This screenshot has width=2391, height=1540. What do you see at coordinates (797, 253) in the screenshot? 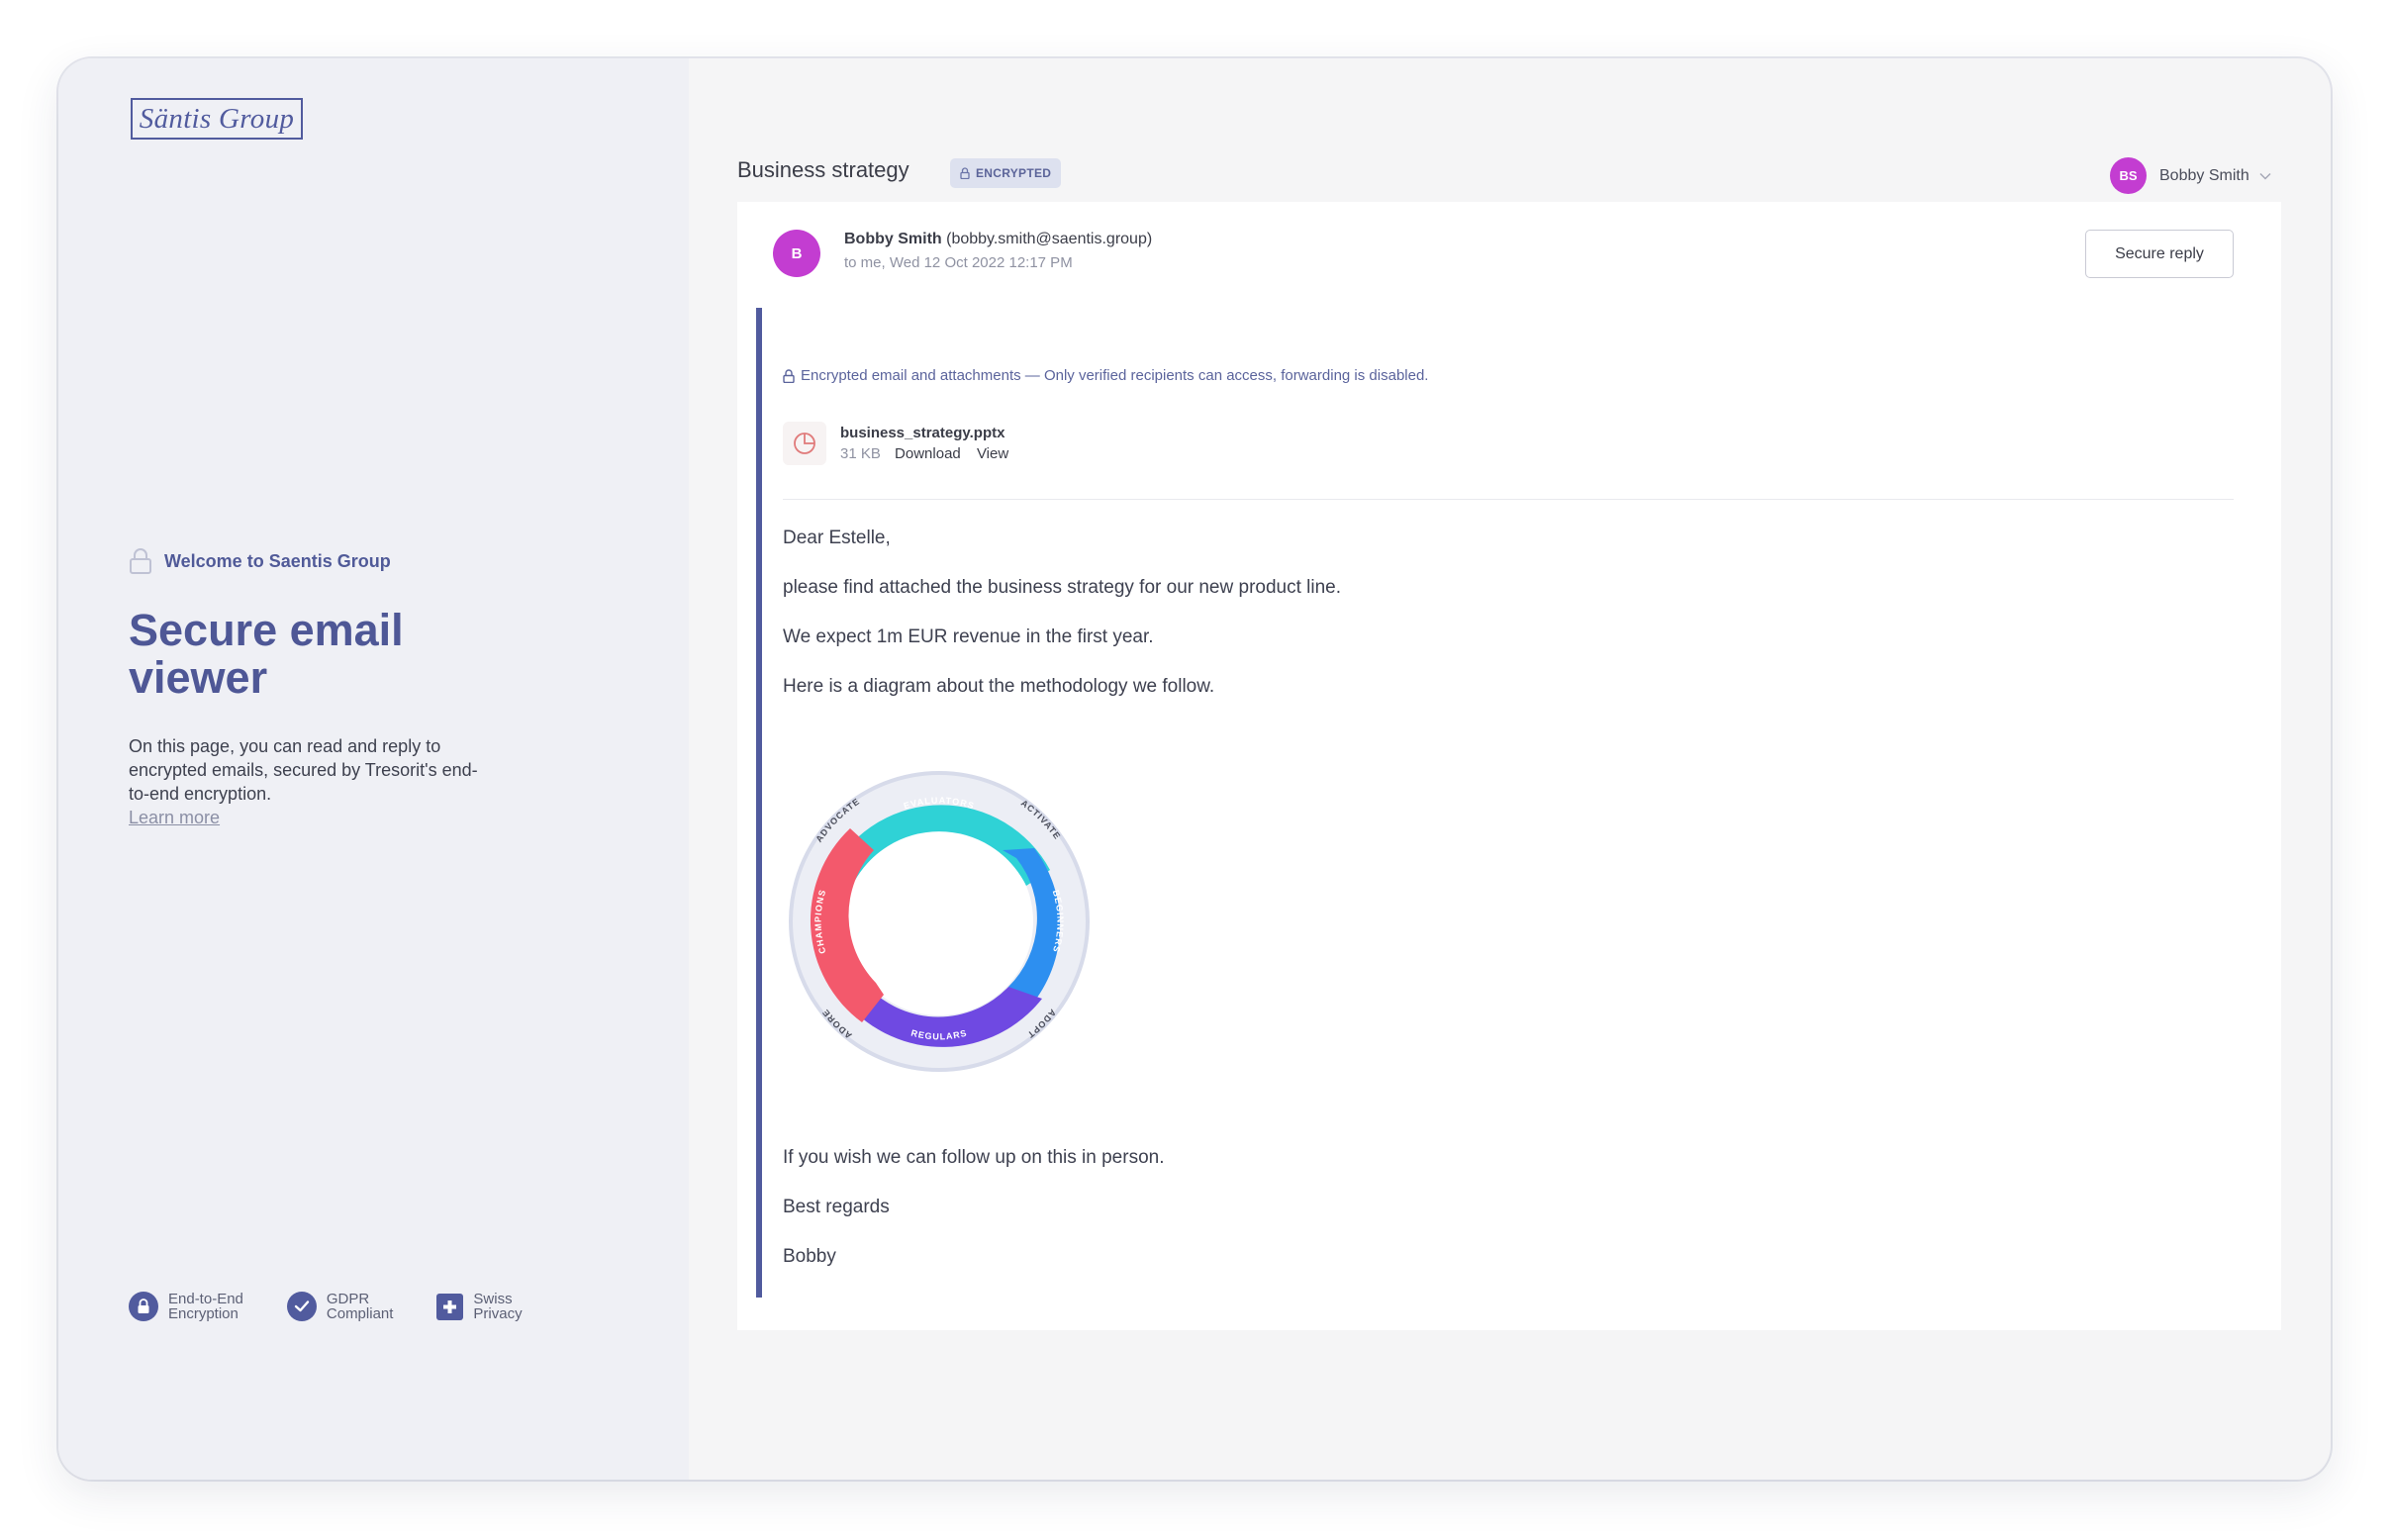
I see `sender-avatar: B` at bounding box center [797, 253].